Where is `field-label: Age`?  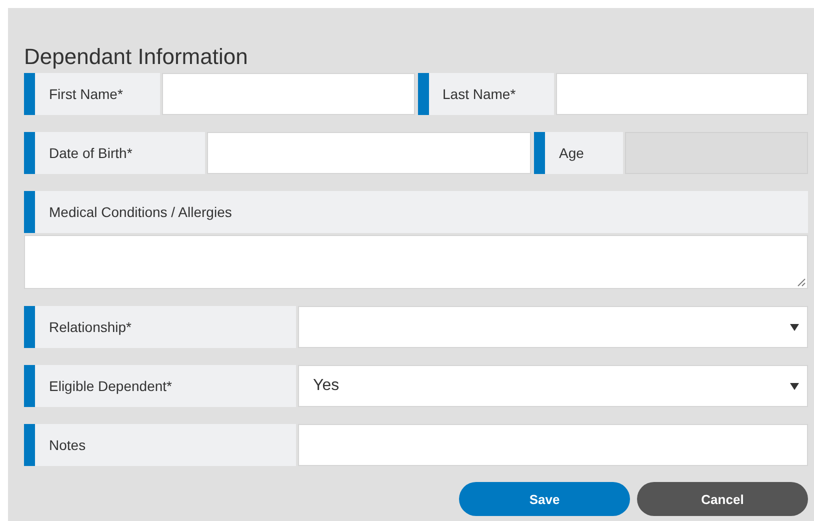 field-label: Age is located at coordinates (578, 153).